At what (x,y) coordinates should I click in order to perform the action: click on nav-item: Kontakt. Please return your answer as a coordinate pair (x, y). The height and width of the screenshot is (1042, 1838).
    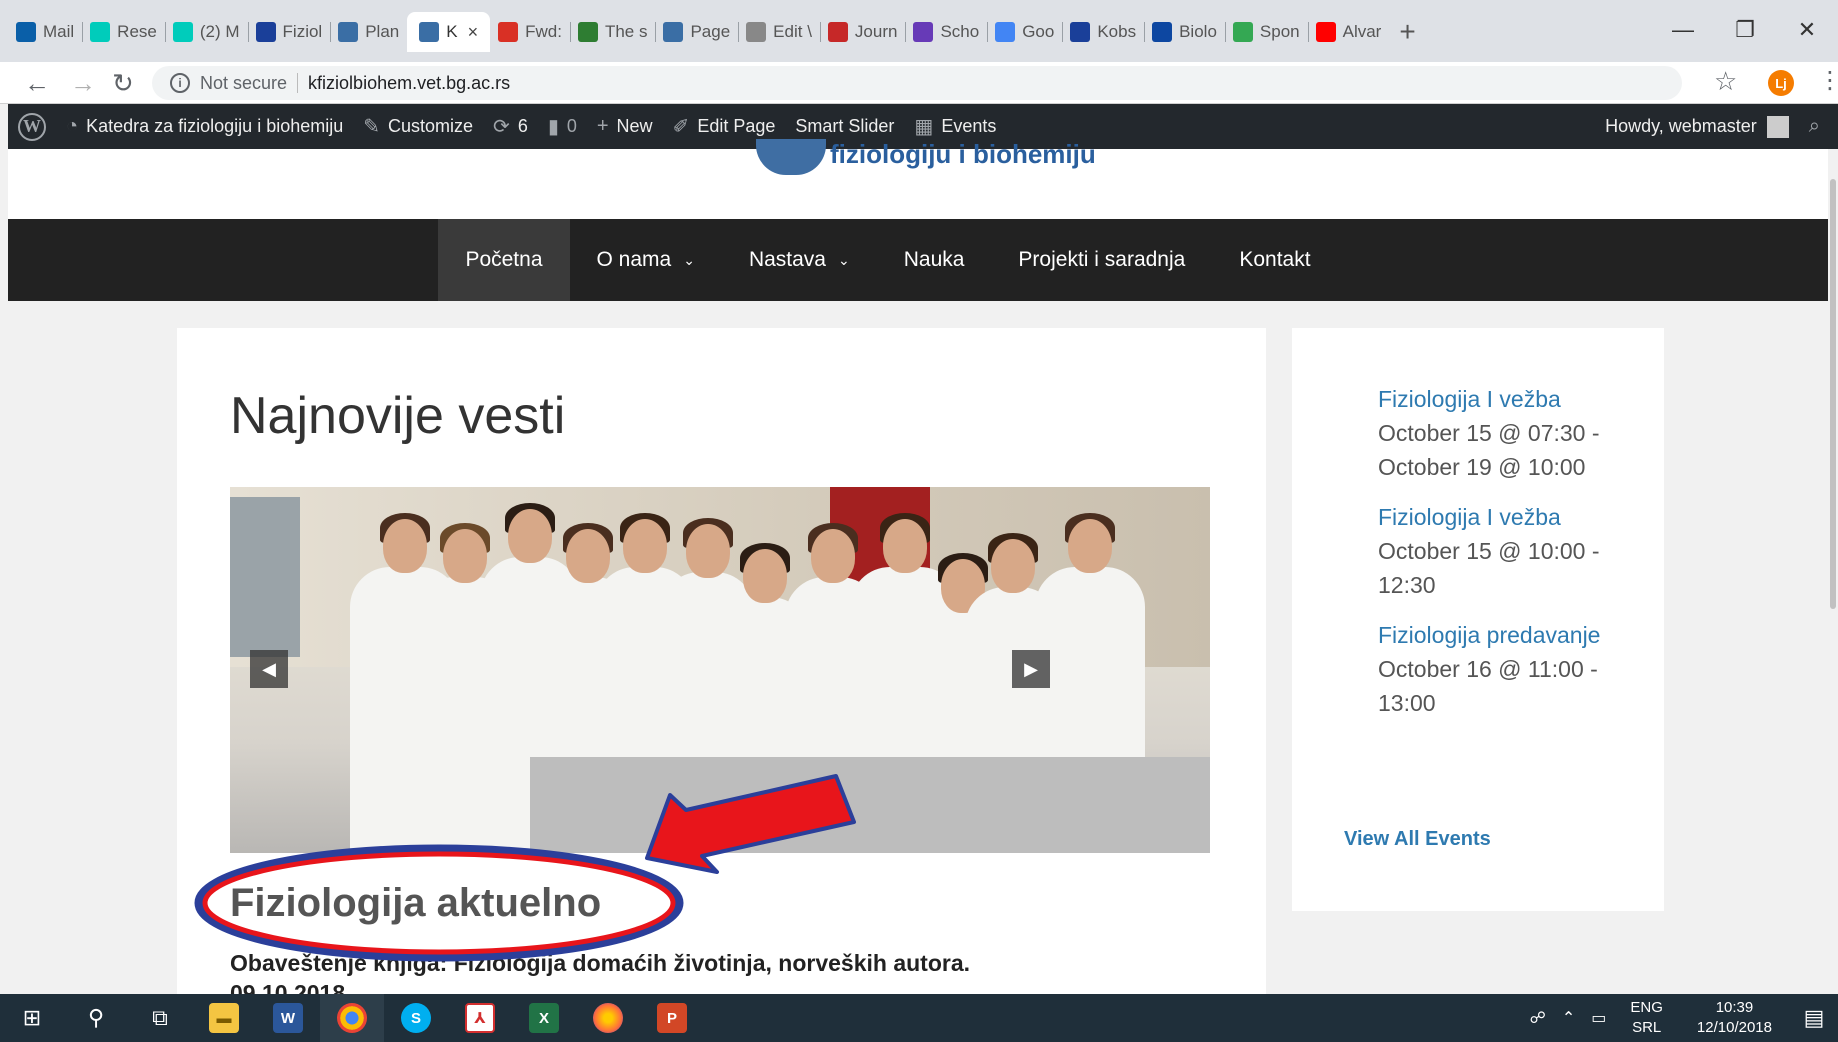
    Looking at the image, I should click on (1274, 260).